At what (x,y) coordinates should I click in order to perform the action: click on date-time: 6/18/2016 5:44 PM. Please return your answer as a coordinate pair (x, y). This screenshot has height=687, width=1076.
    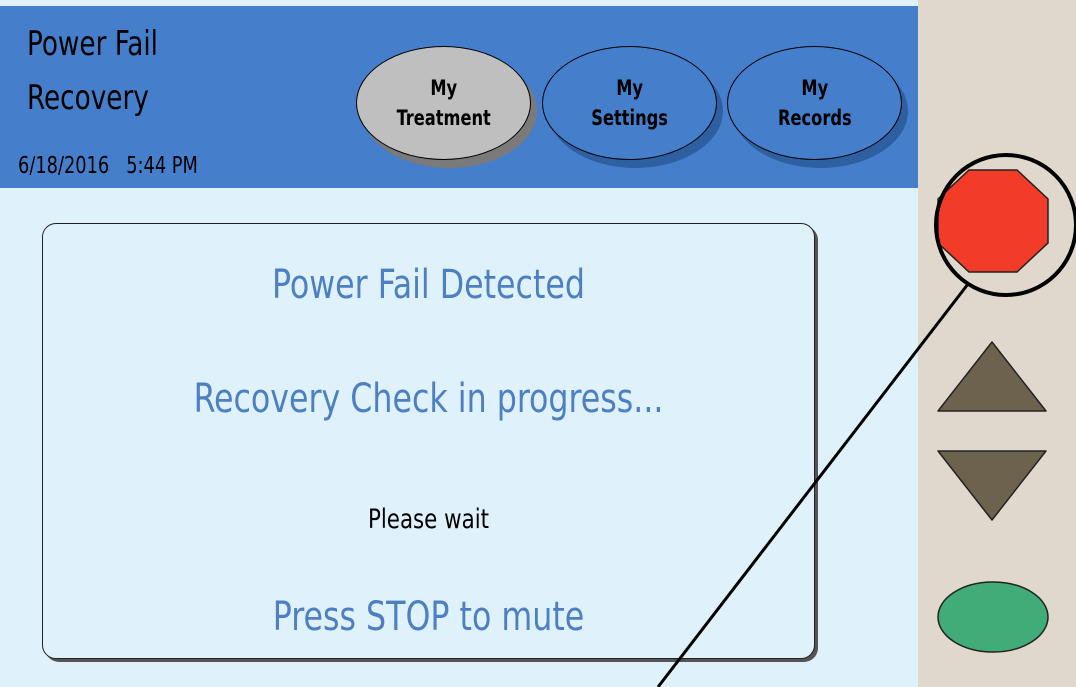
    Looking at the image, I should click on (108, 166).